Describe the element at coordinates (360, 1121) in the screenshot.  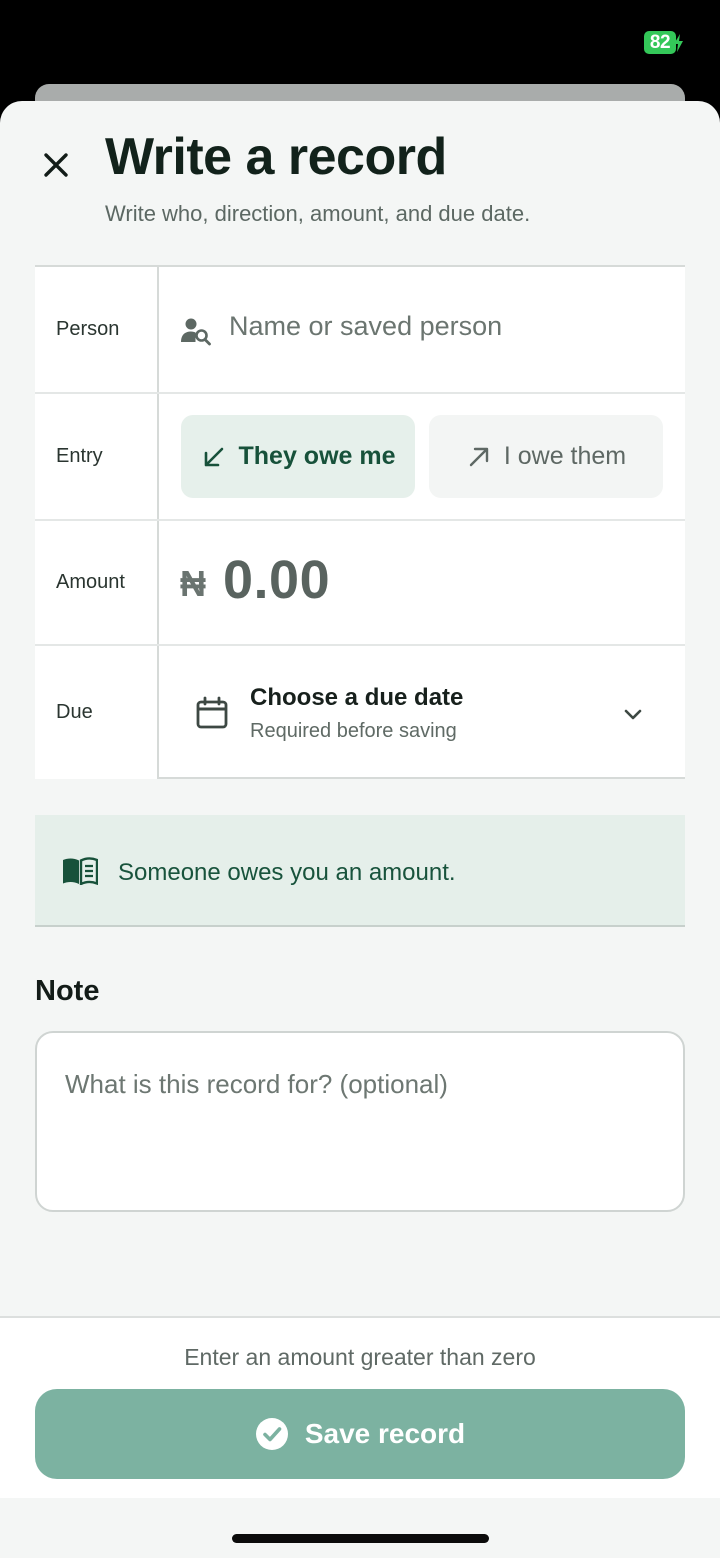
I see `note-input` at that location.